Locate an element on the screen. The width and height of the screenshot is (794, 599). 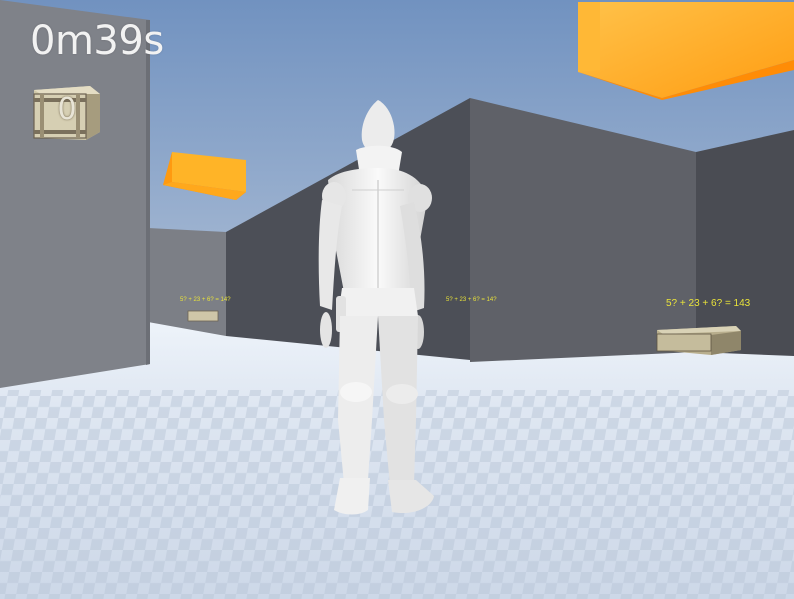
clue-label-center: 5? + 23 + 6? = 14? is located at coordinates (471, 300).